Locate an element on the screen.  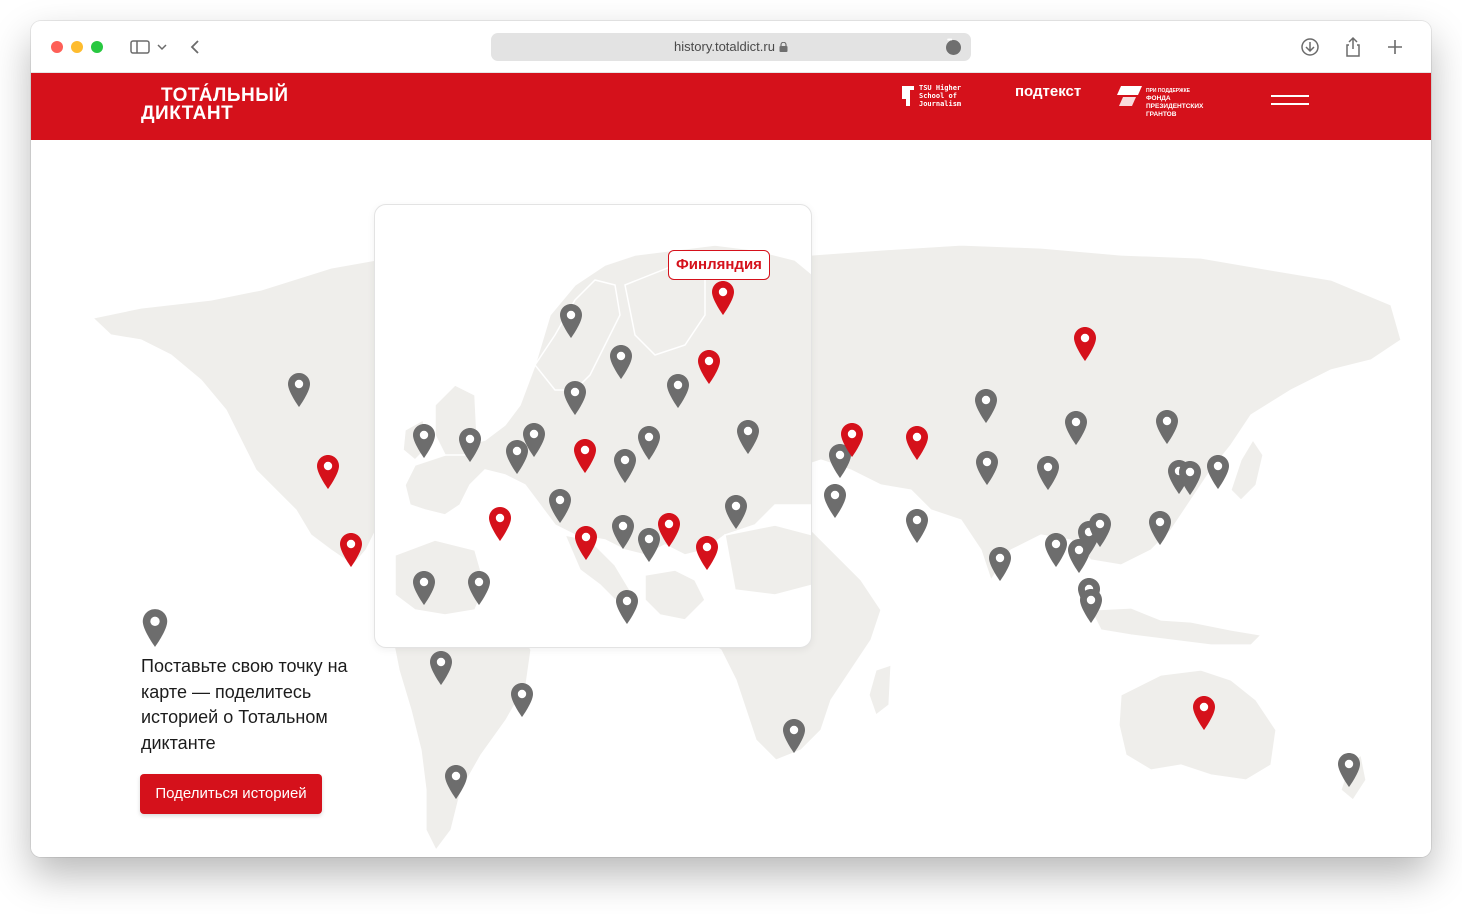
lock-icon is located at coordinates (783, 47).